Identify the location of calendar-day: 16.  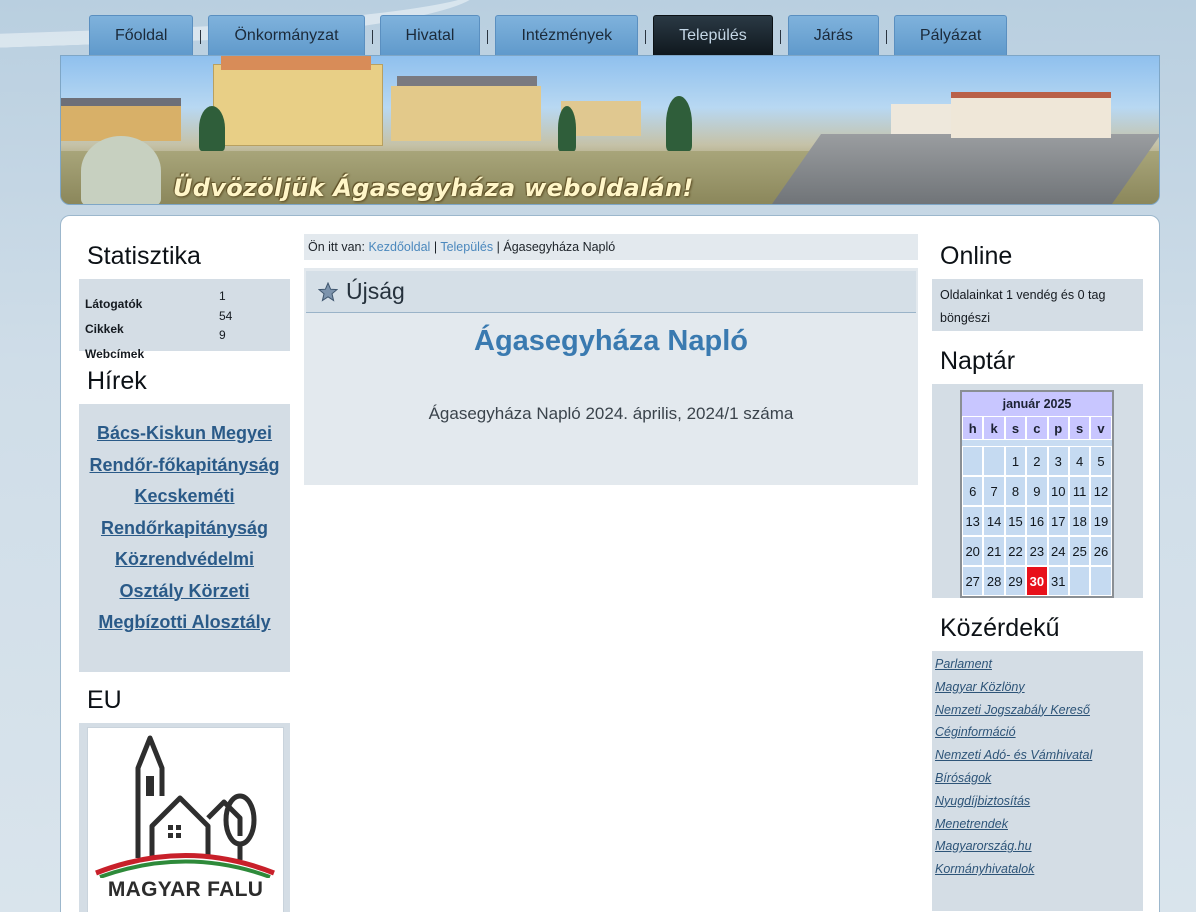
(1037, 521).